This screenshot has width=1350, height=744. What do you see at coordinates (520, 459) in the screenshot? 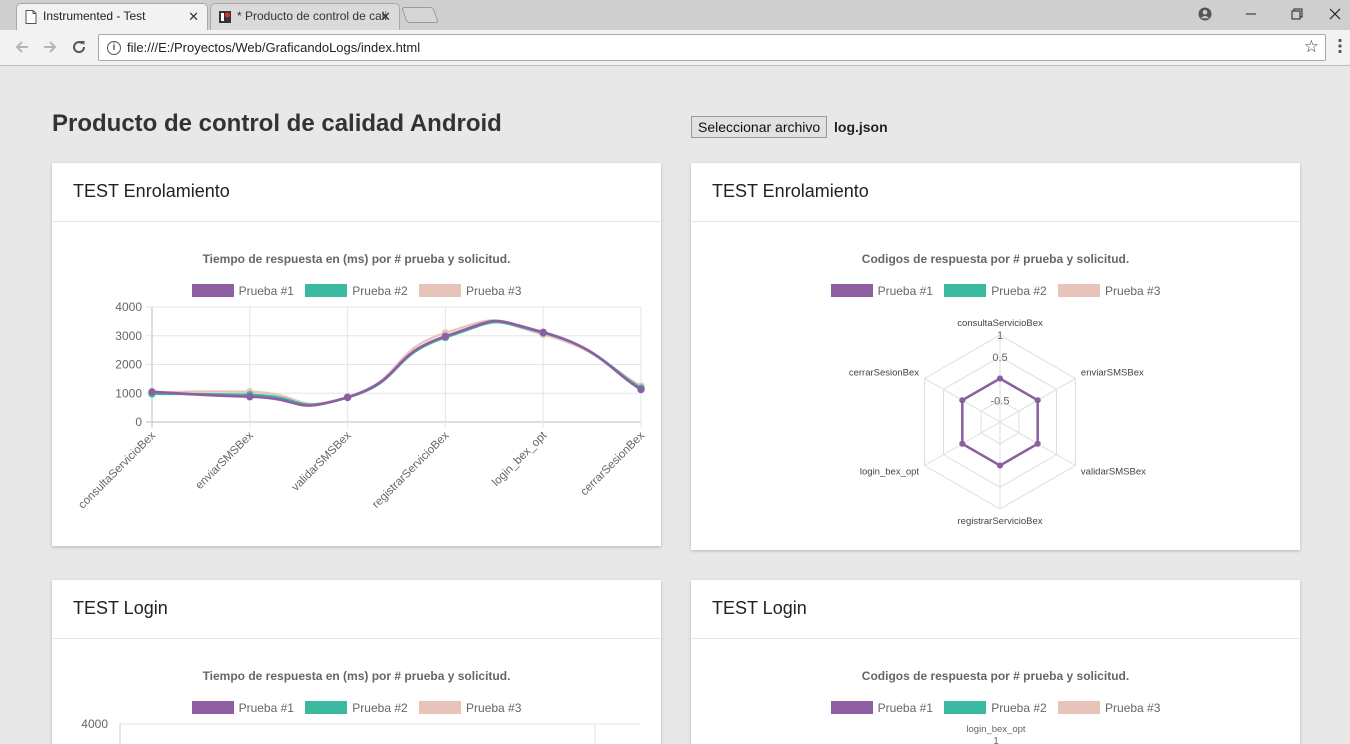
I see `x-tick-label: login_bex_opt` at bounding box center [520, 459].